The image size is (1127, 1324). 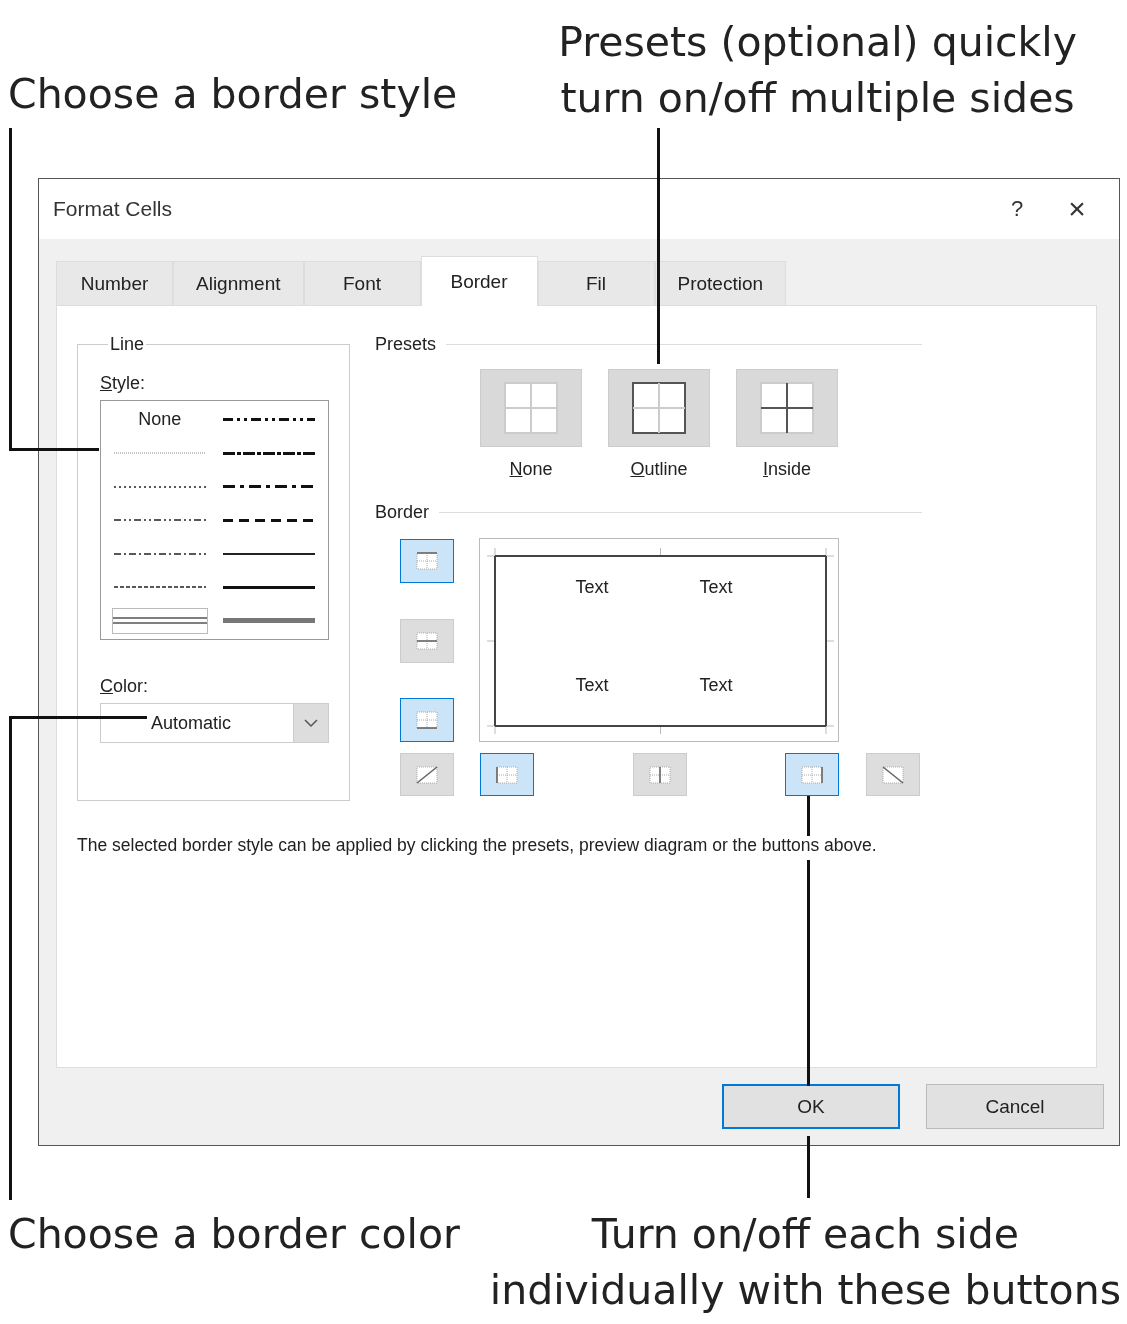 I want to click on chevron-down-icon, so click(x=311, y=723).